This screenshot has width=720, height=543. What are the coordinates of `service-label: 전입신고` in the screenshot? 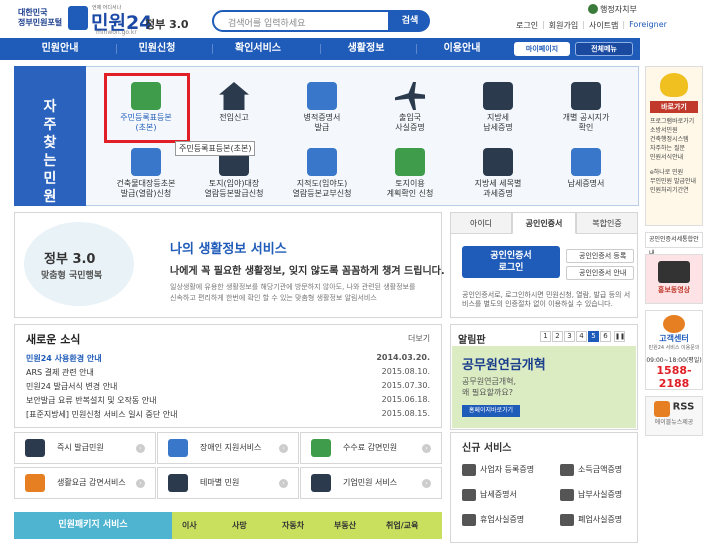 It's located at (234, 117).